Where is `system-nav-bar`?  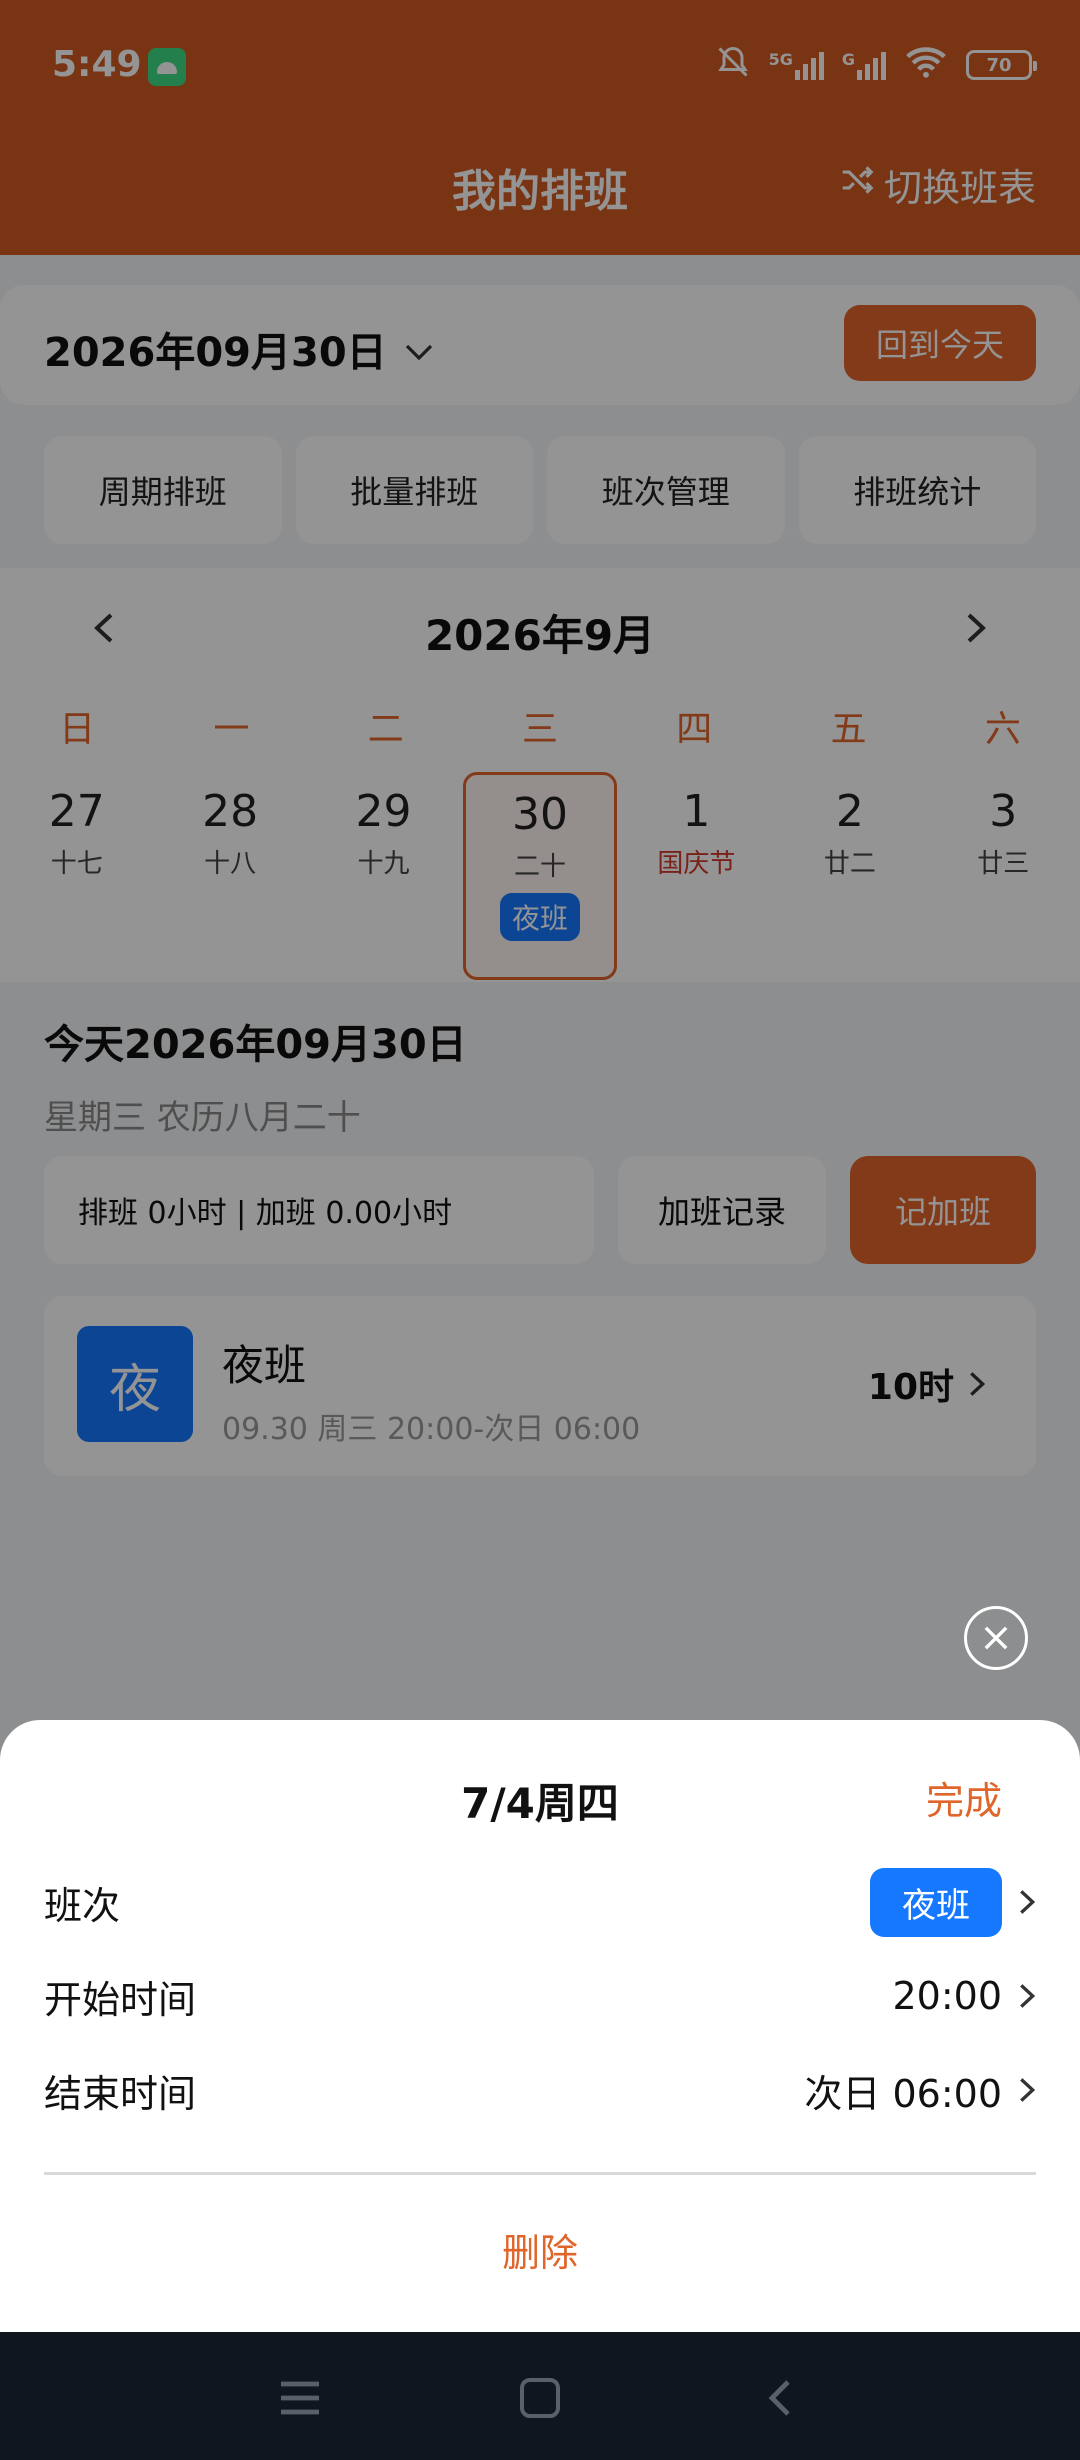
system-nav-bar is located at coordinates (540, 2396).